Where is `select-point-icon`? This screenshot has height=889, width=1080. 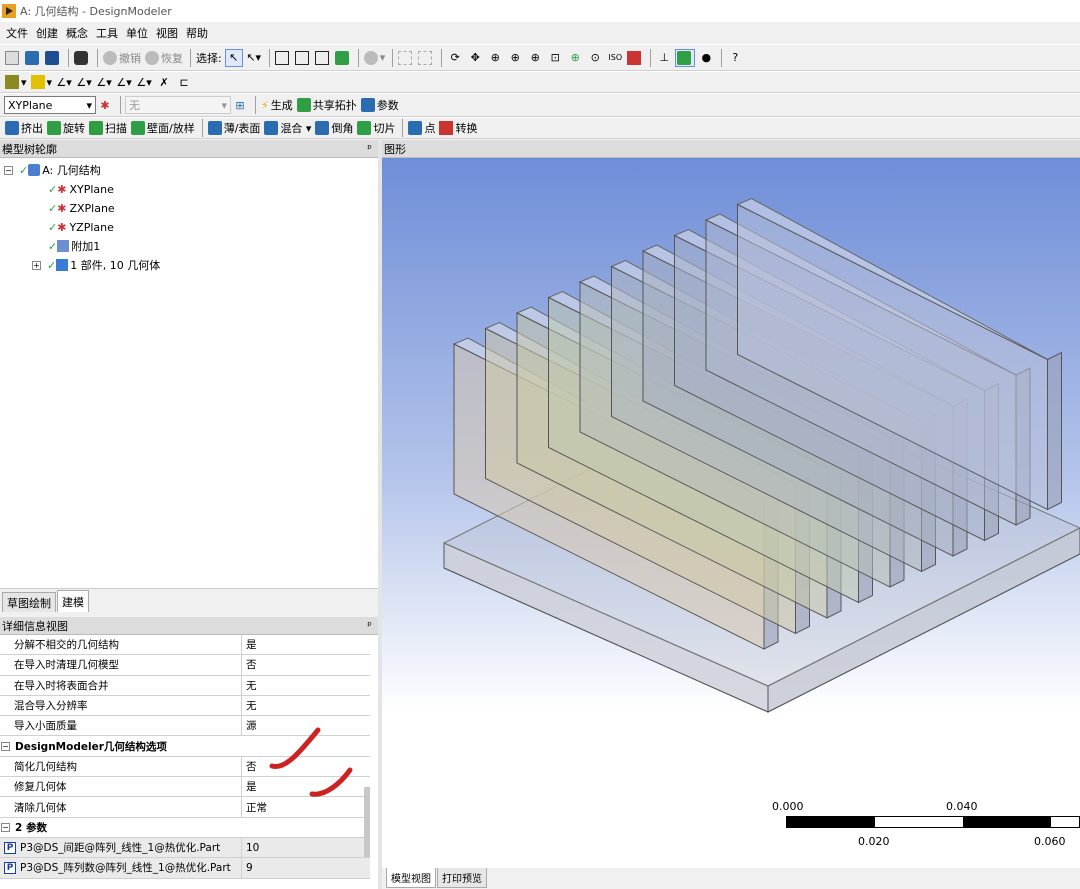 select-point-icon is located at coordinates (283, 58).